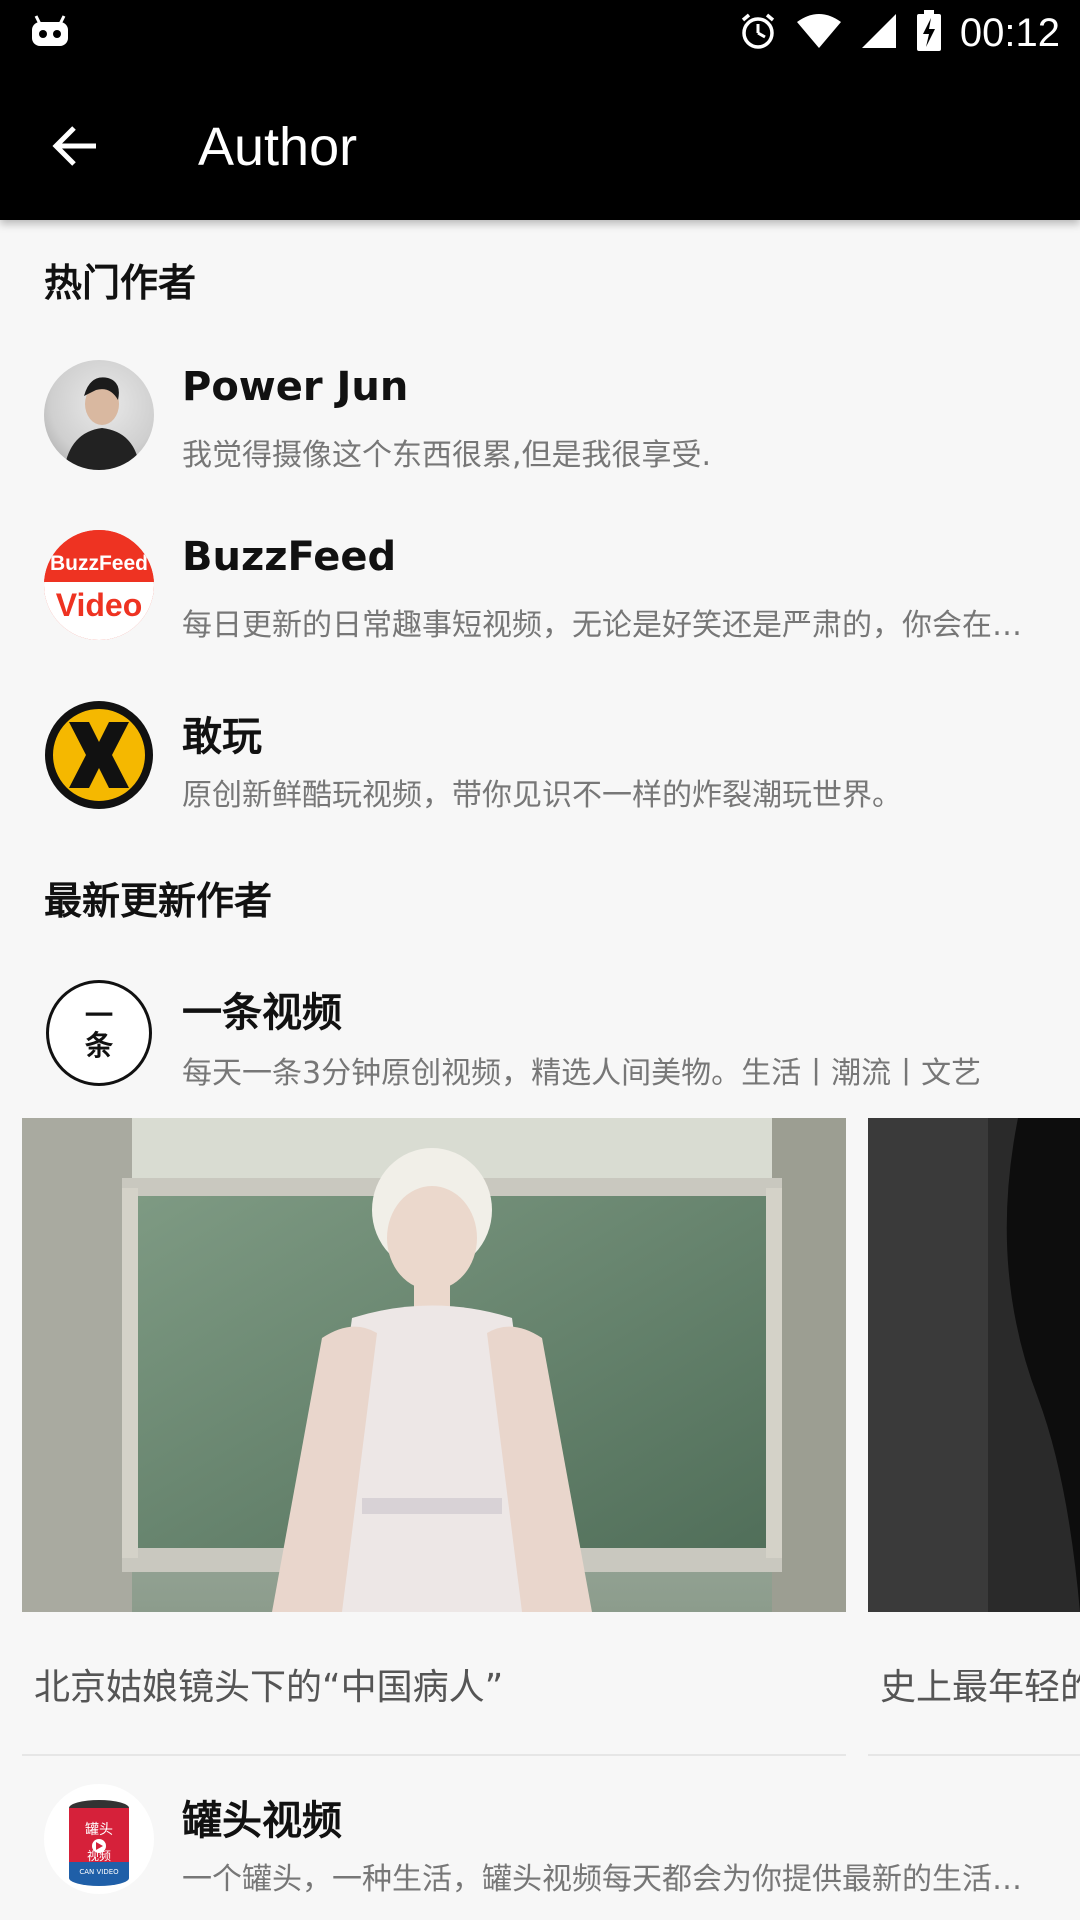  I want to click on video-thumbnail, so click(974, 1365).